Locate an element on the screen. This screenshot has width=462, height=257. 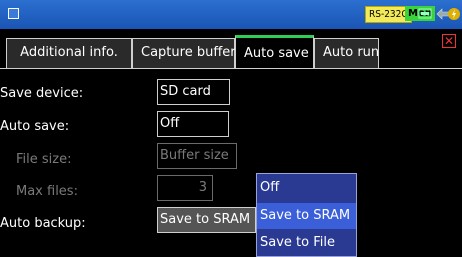
save-device-field: SD card is located at coordinates (193, 92).